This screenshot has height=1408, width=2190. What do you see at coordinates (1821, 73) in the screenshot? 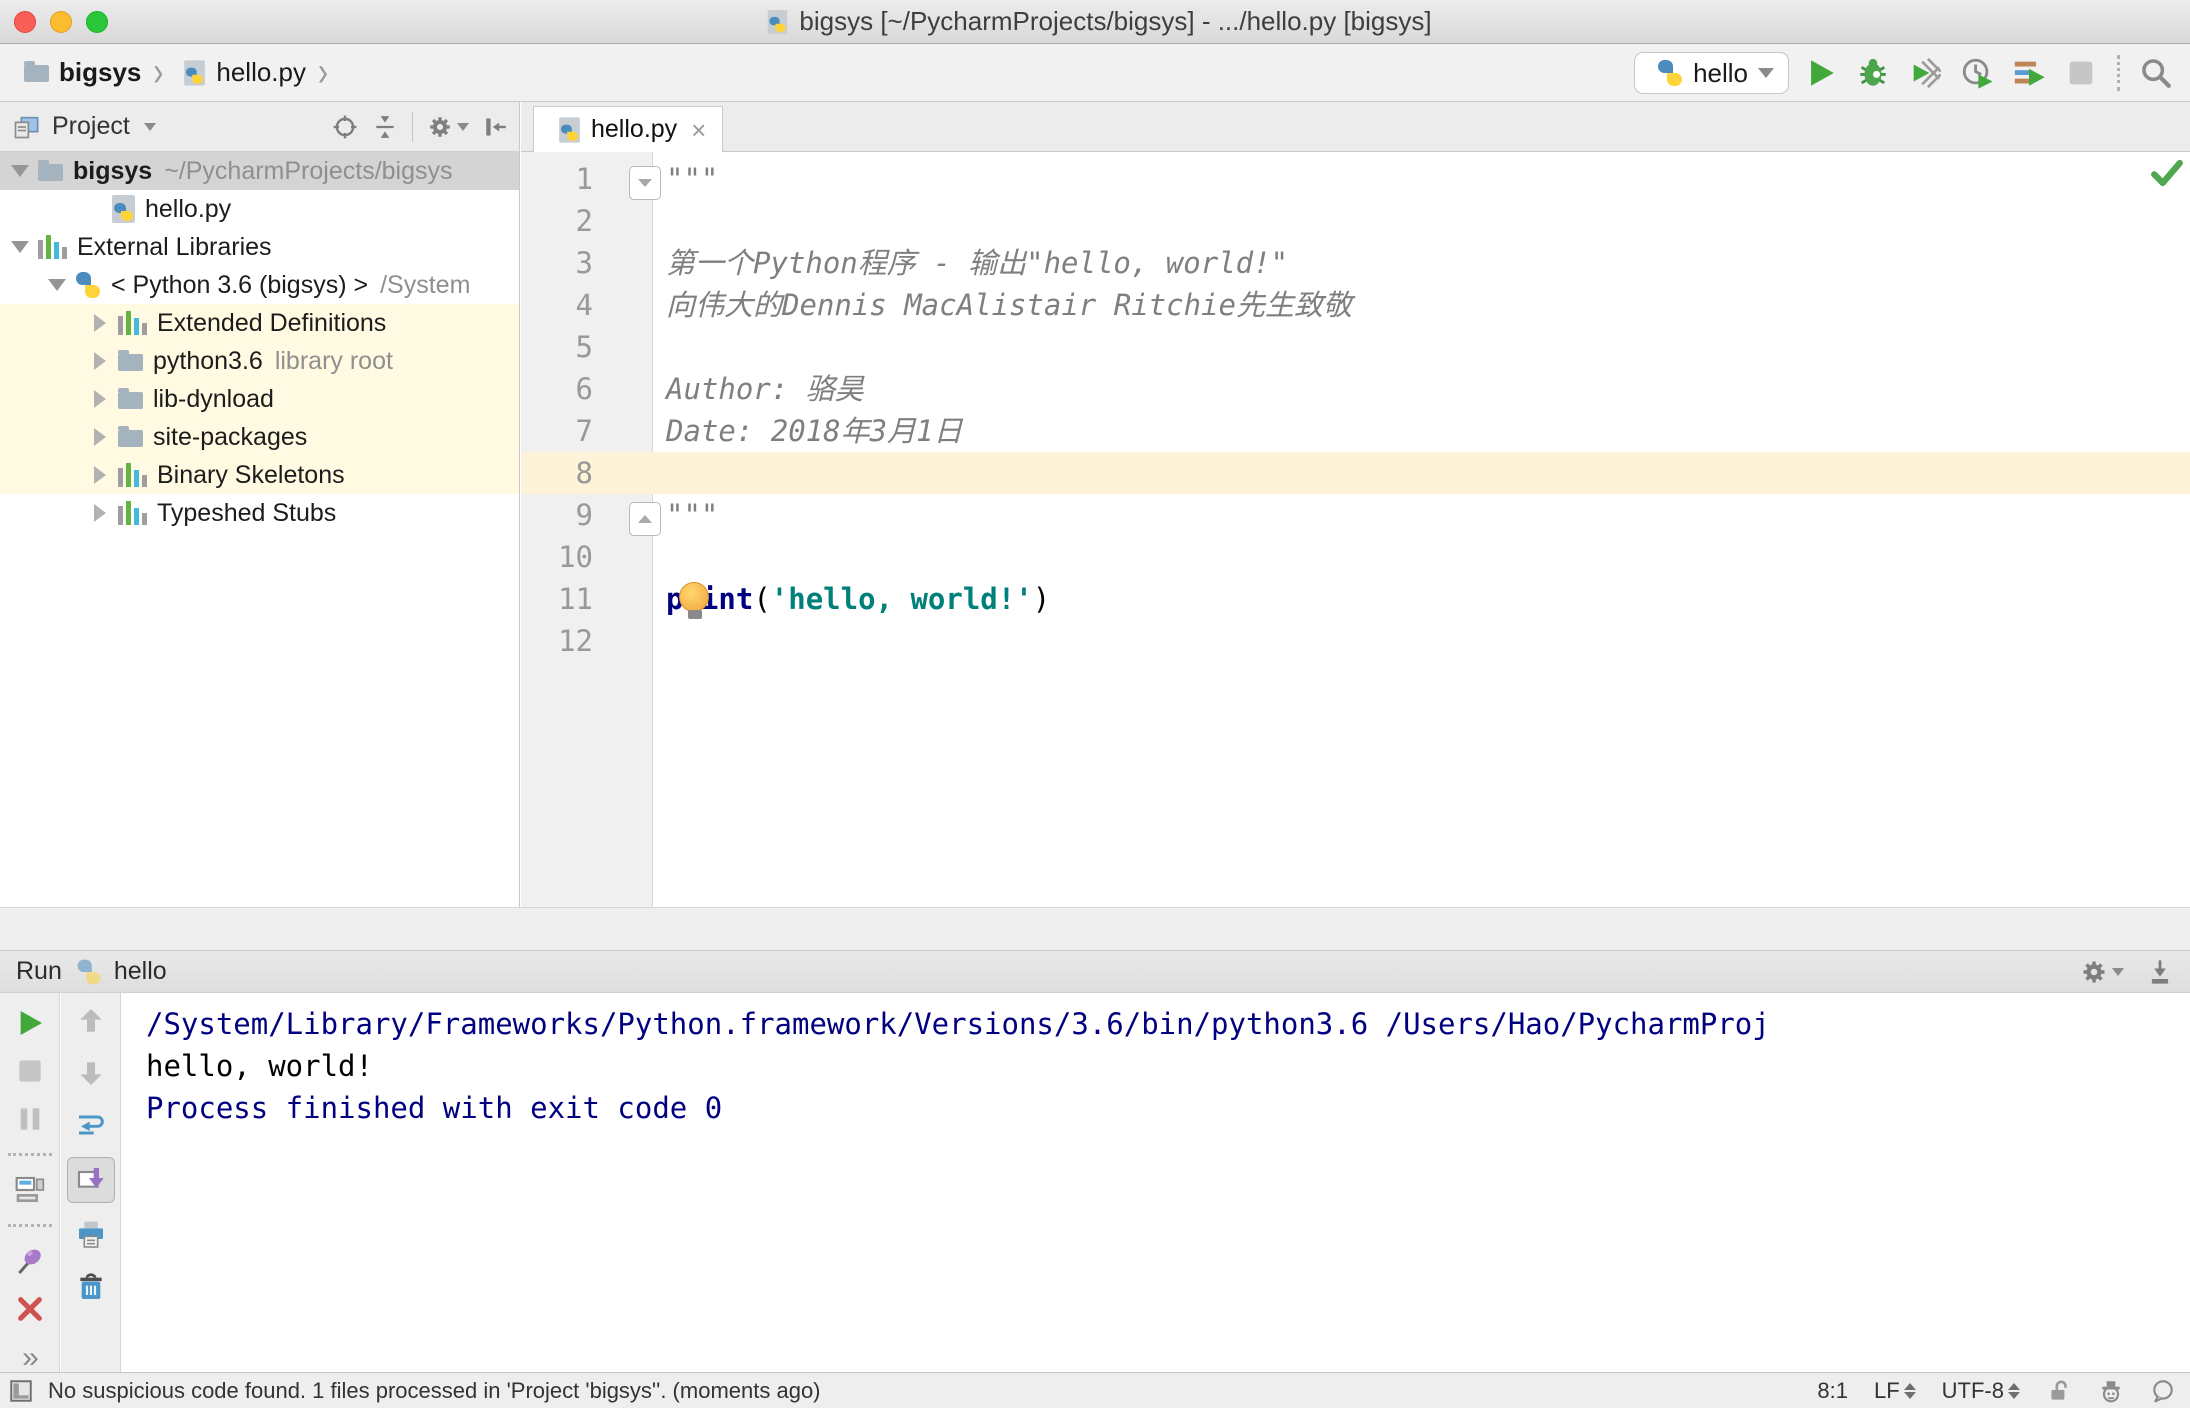
I see `run-button` at bounding box center [1821, 73].